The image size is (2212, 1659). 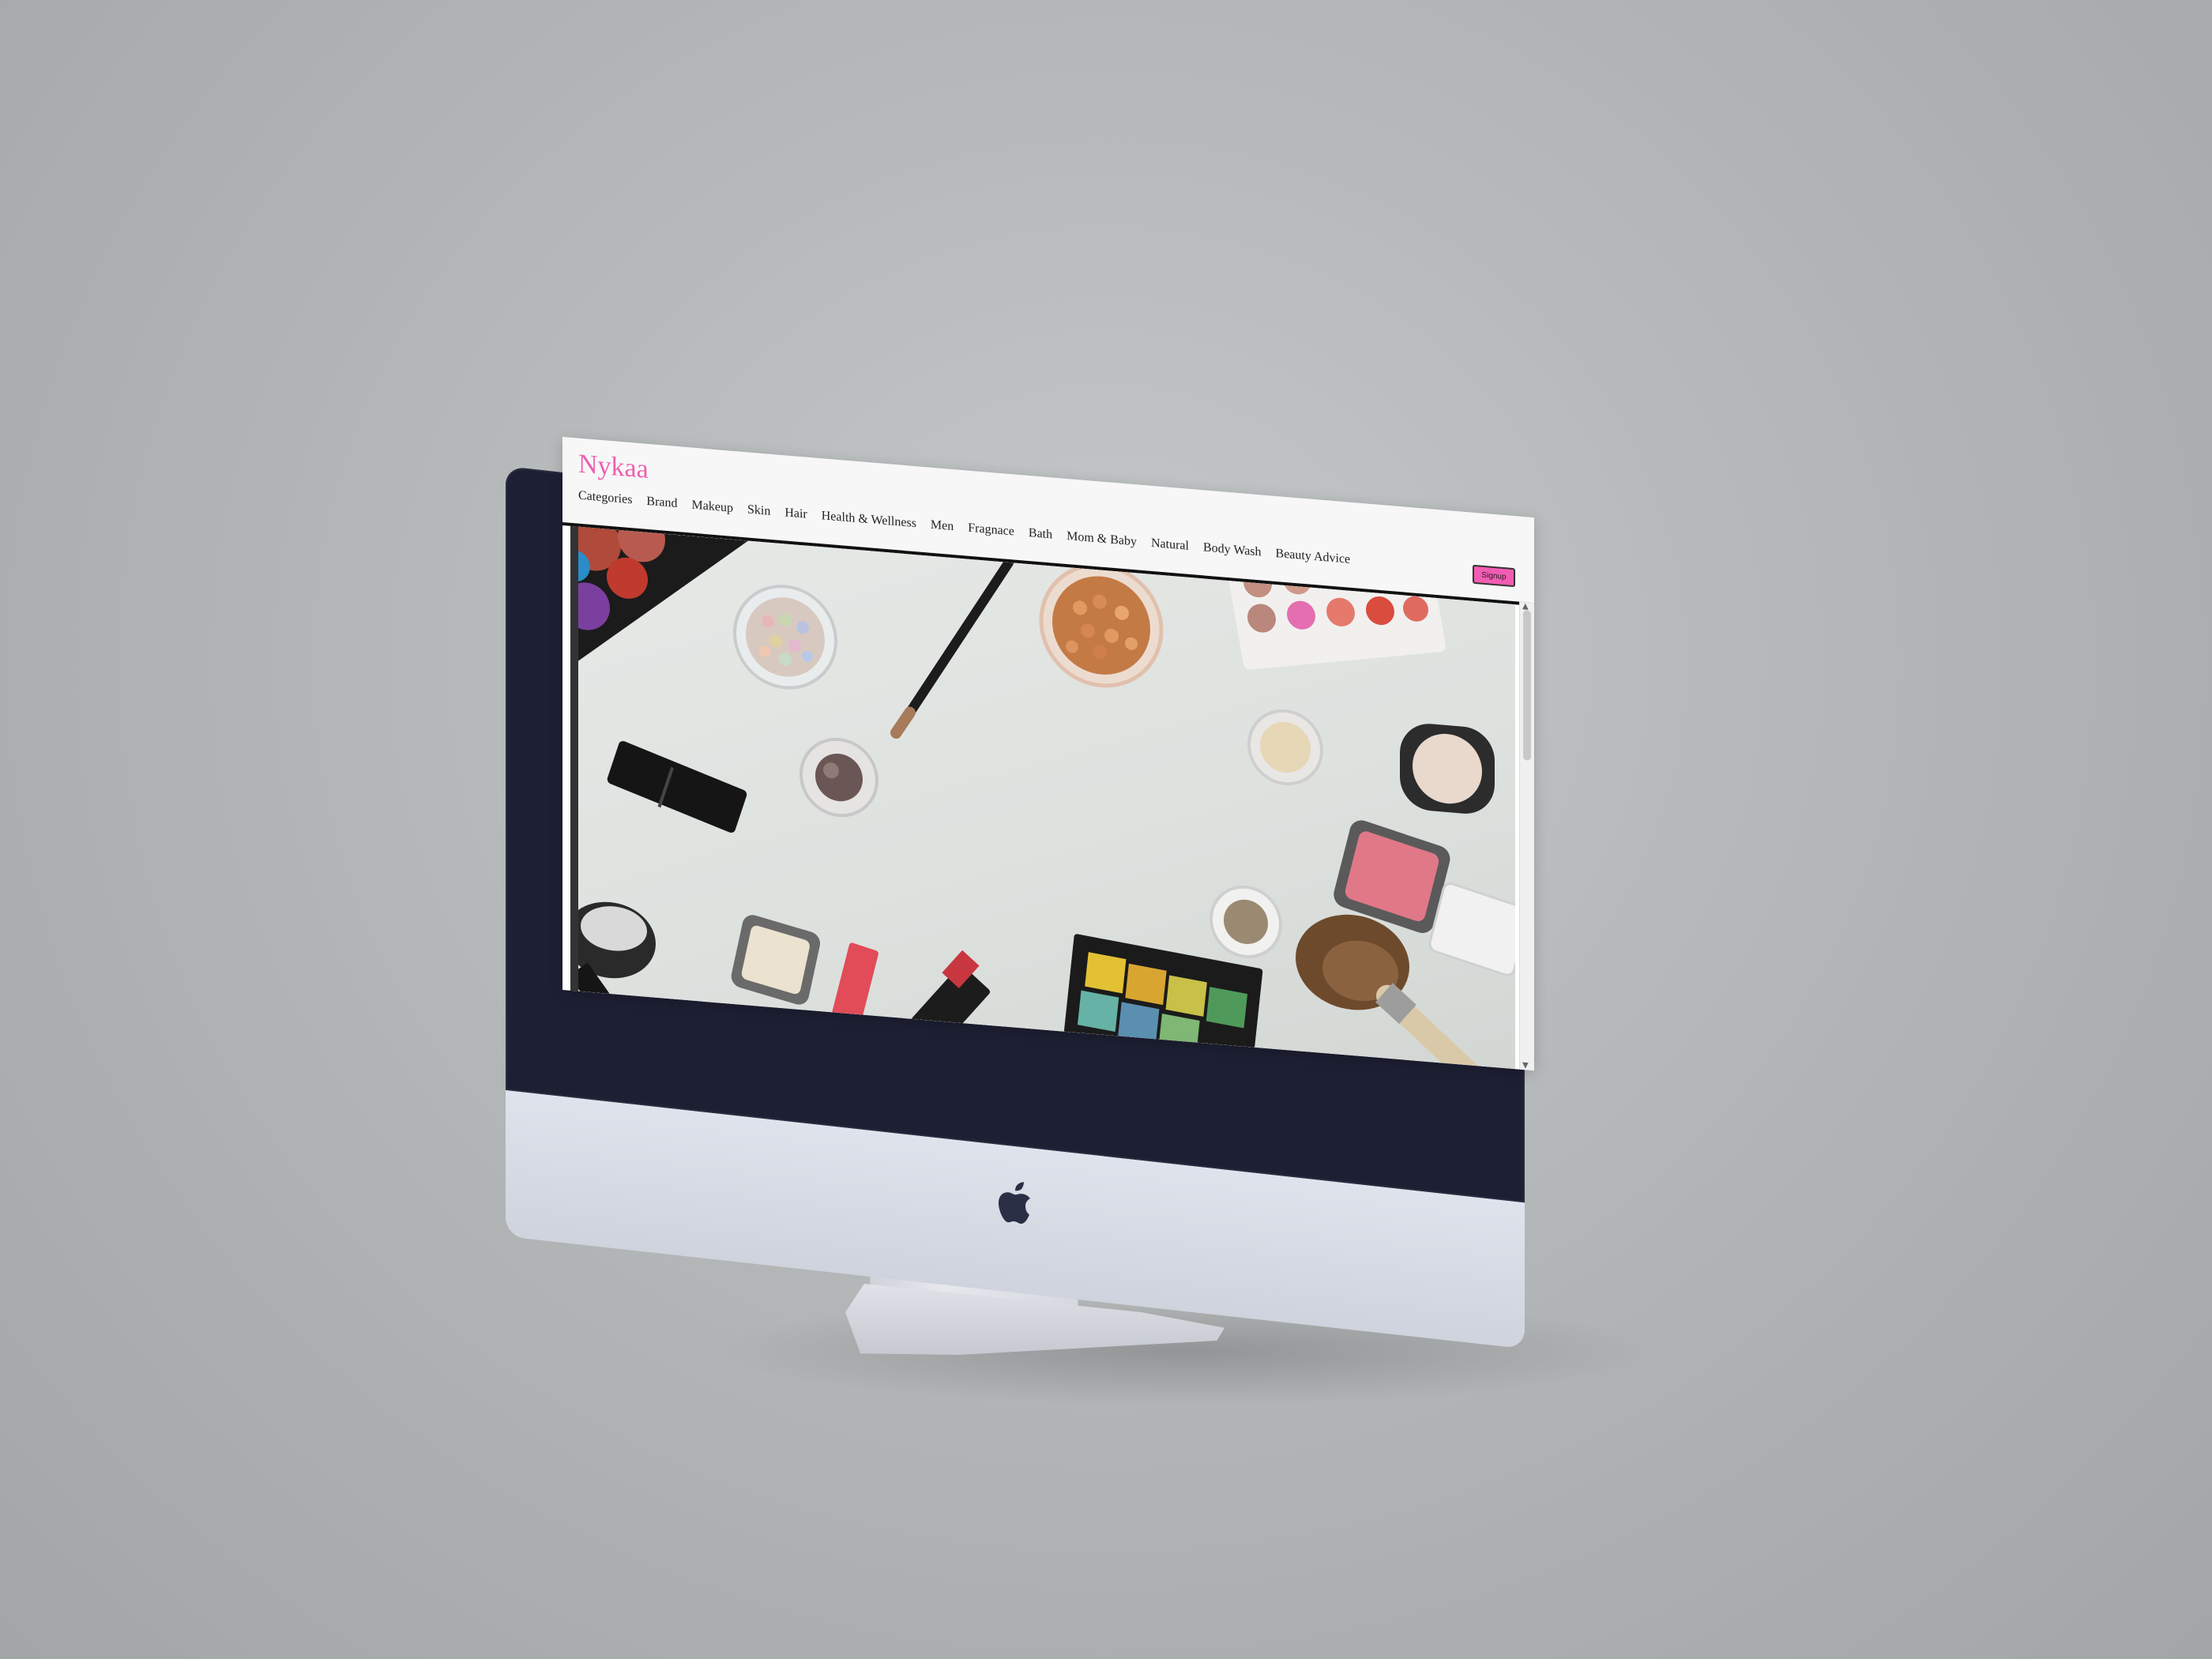 I want to click on dark-eyeshadow-pot, so click(x=838, y=777).